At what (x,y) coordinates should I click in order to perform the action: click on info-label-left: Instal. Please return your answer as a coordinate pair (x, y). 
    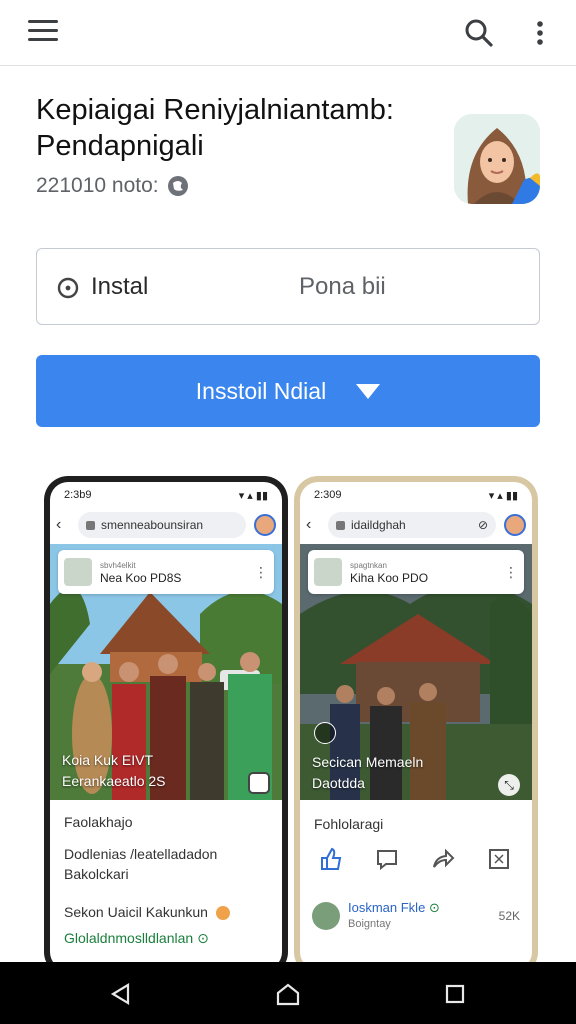
    Looking at the image, I should click on (120, 286).